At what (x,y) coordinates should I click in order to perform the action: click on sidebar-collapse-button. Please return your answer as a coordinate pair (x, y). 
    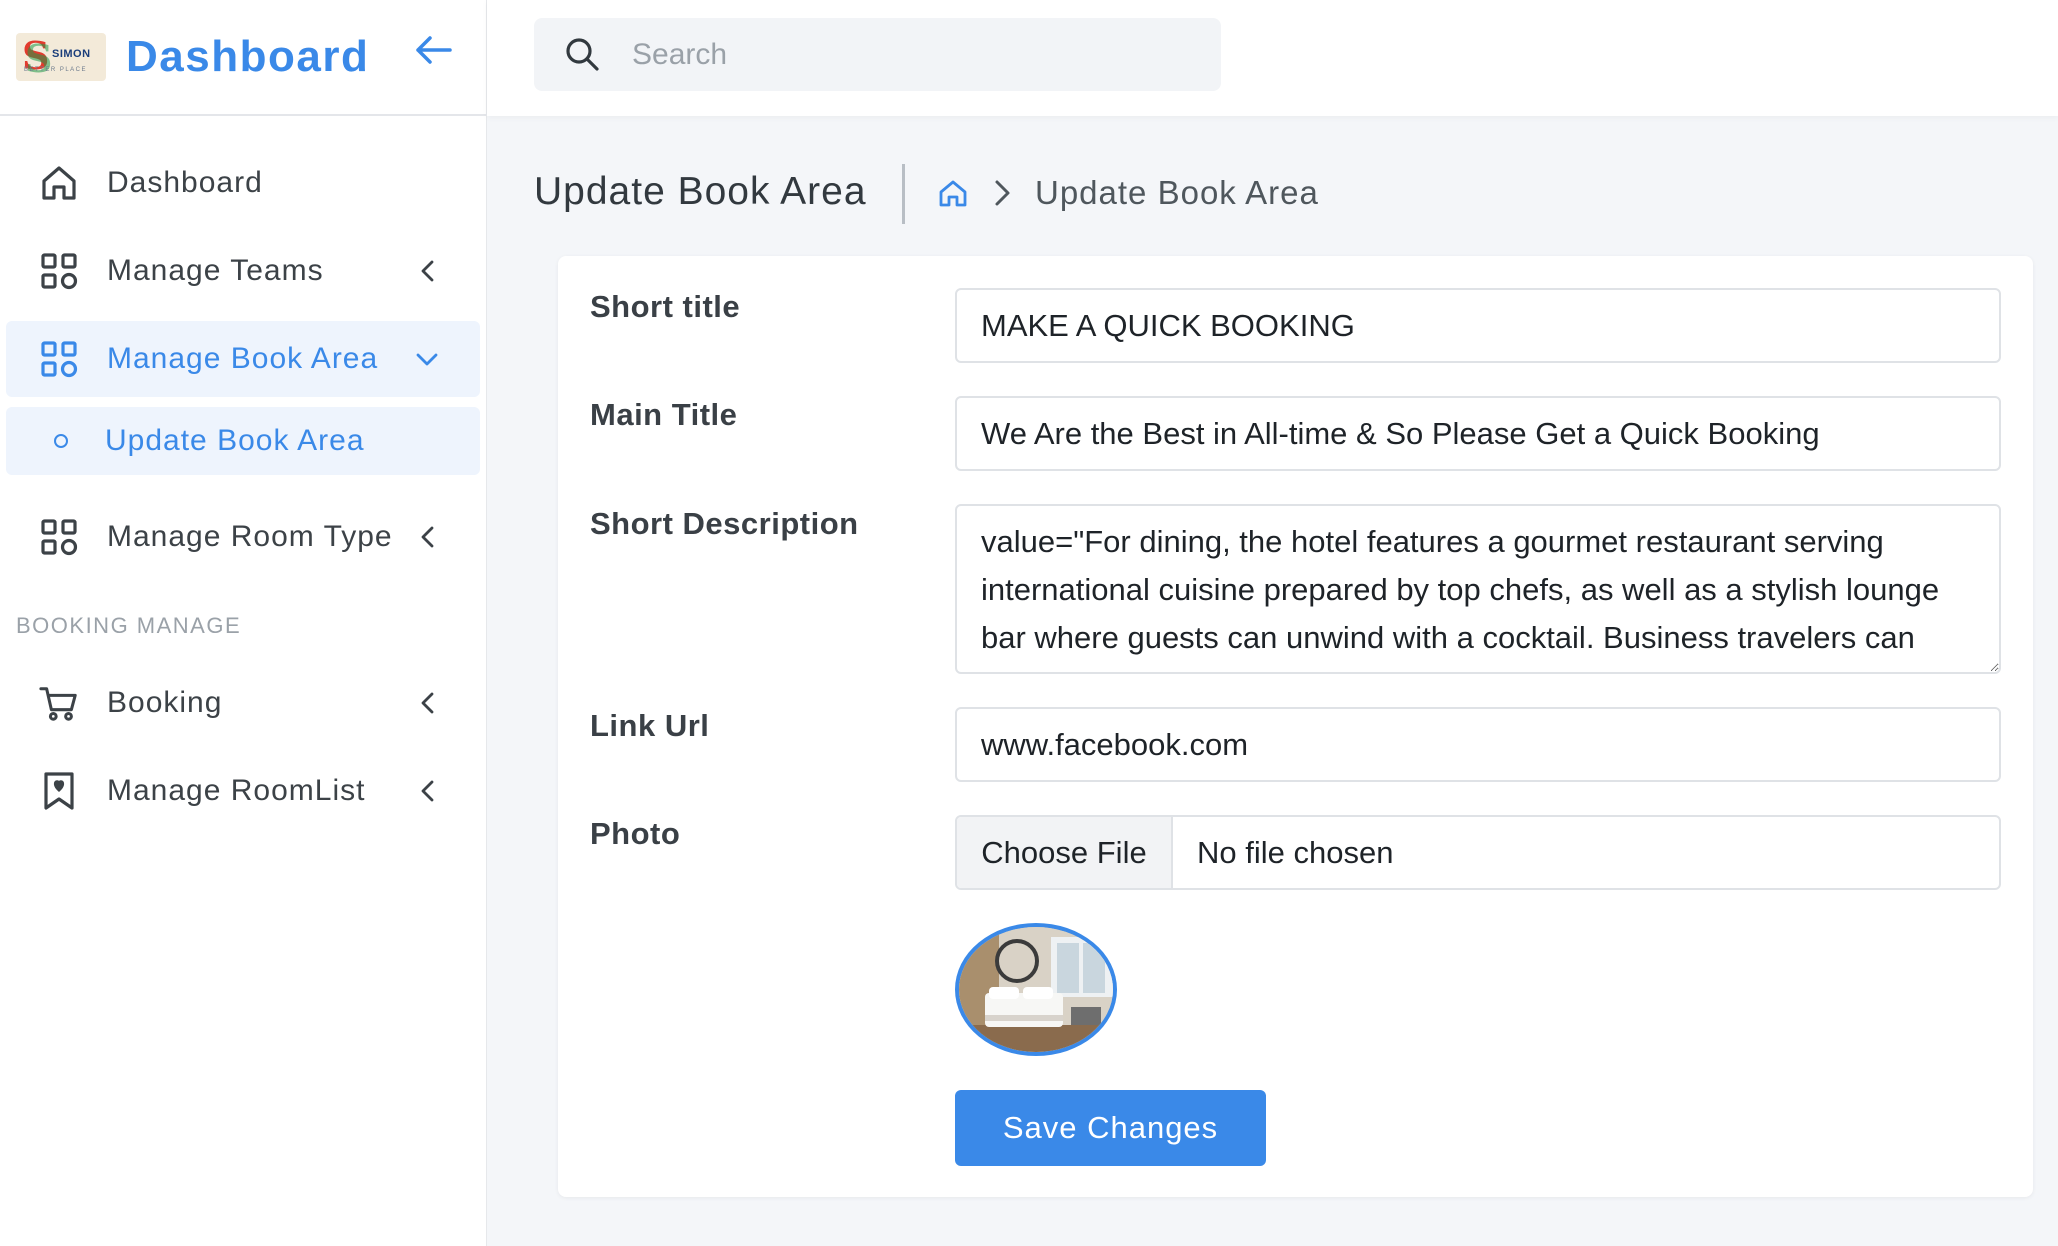
    Looking at the image, I should click on (433, 50).